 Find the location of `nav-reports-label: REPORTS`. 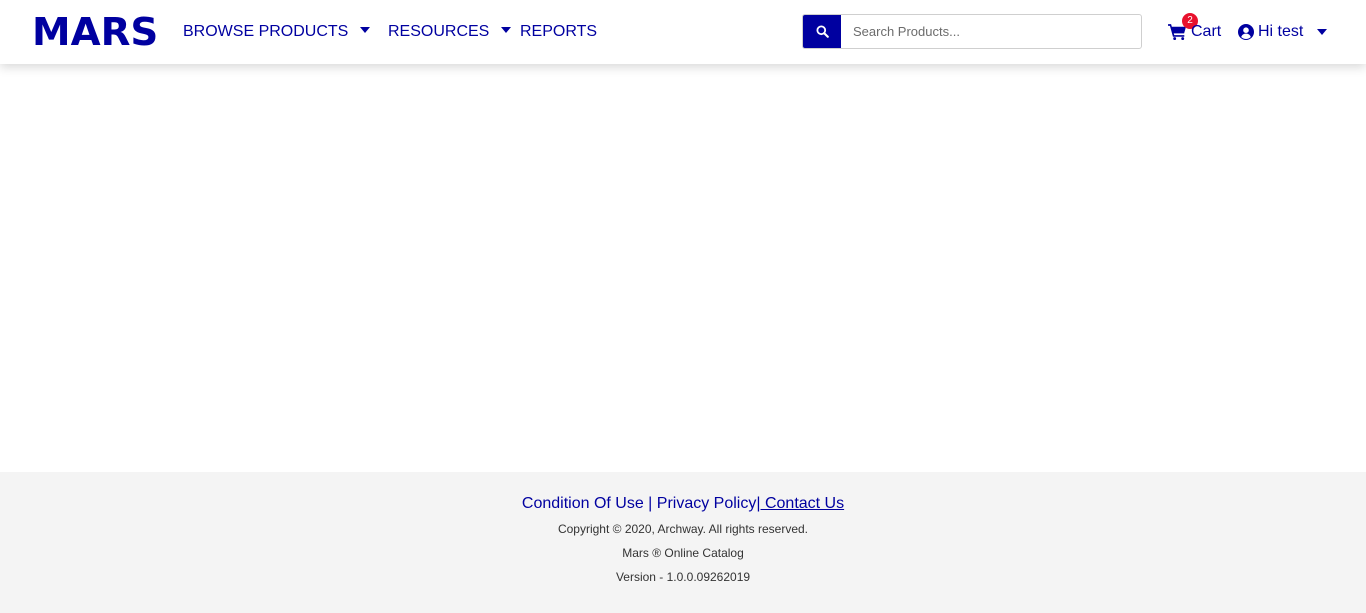

nav-reports-label: REPORTS is located at coordinates (559, 31).